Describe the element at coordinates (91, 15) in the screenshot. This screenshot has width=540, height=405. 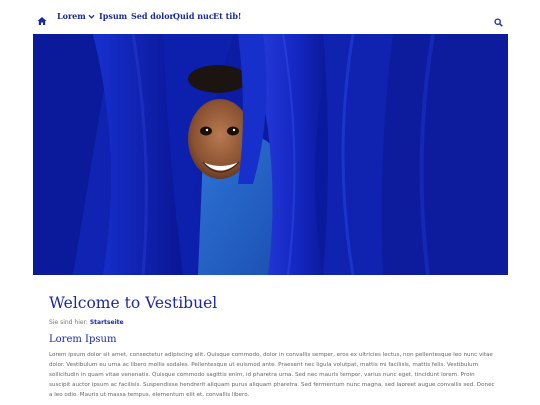
I see `chevron-down-icon` at that location.